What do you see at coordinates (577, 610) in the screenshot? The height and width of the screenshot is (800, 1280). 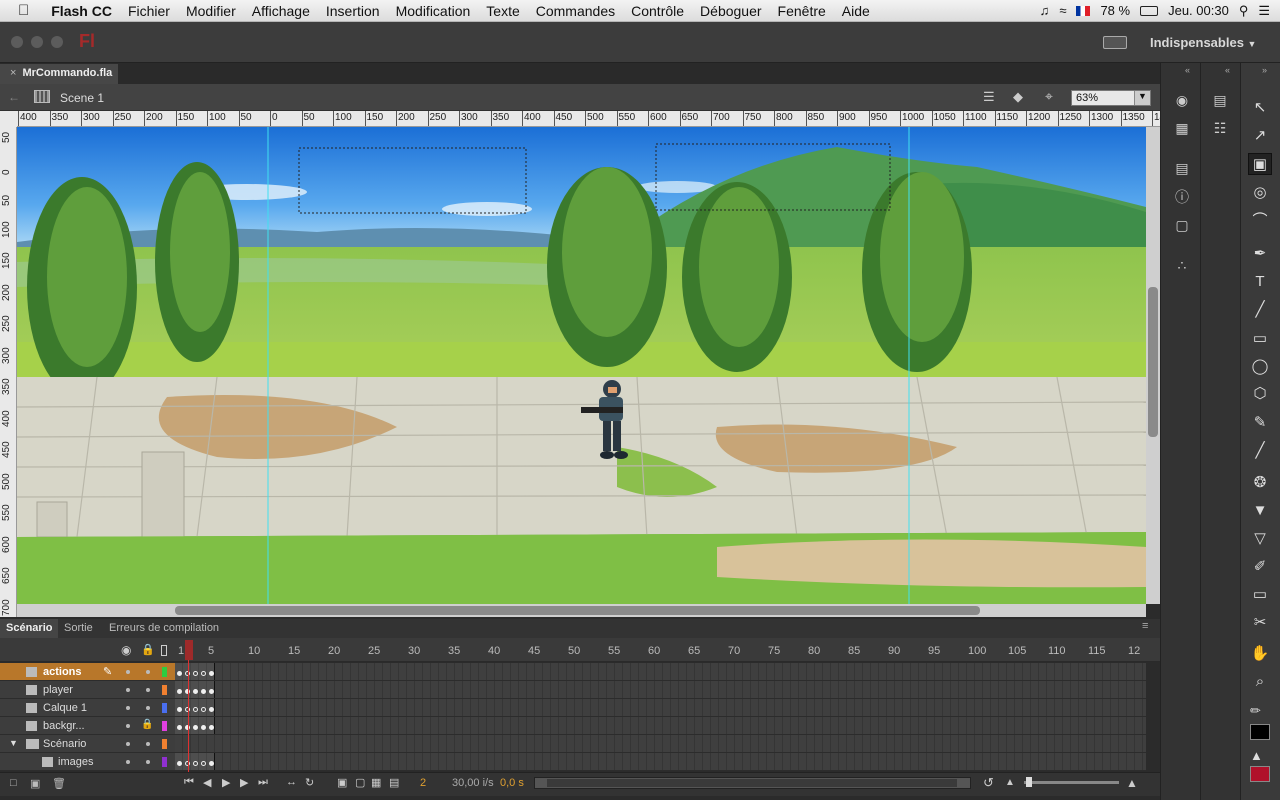 I see `horizontal-scroll-thumb` at bounding box center [577, 610].